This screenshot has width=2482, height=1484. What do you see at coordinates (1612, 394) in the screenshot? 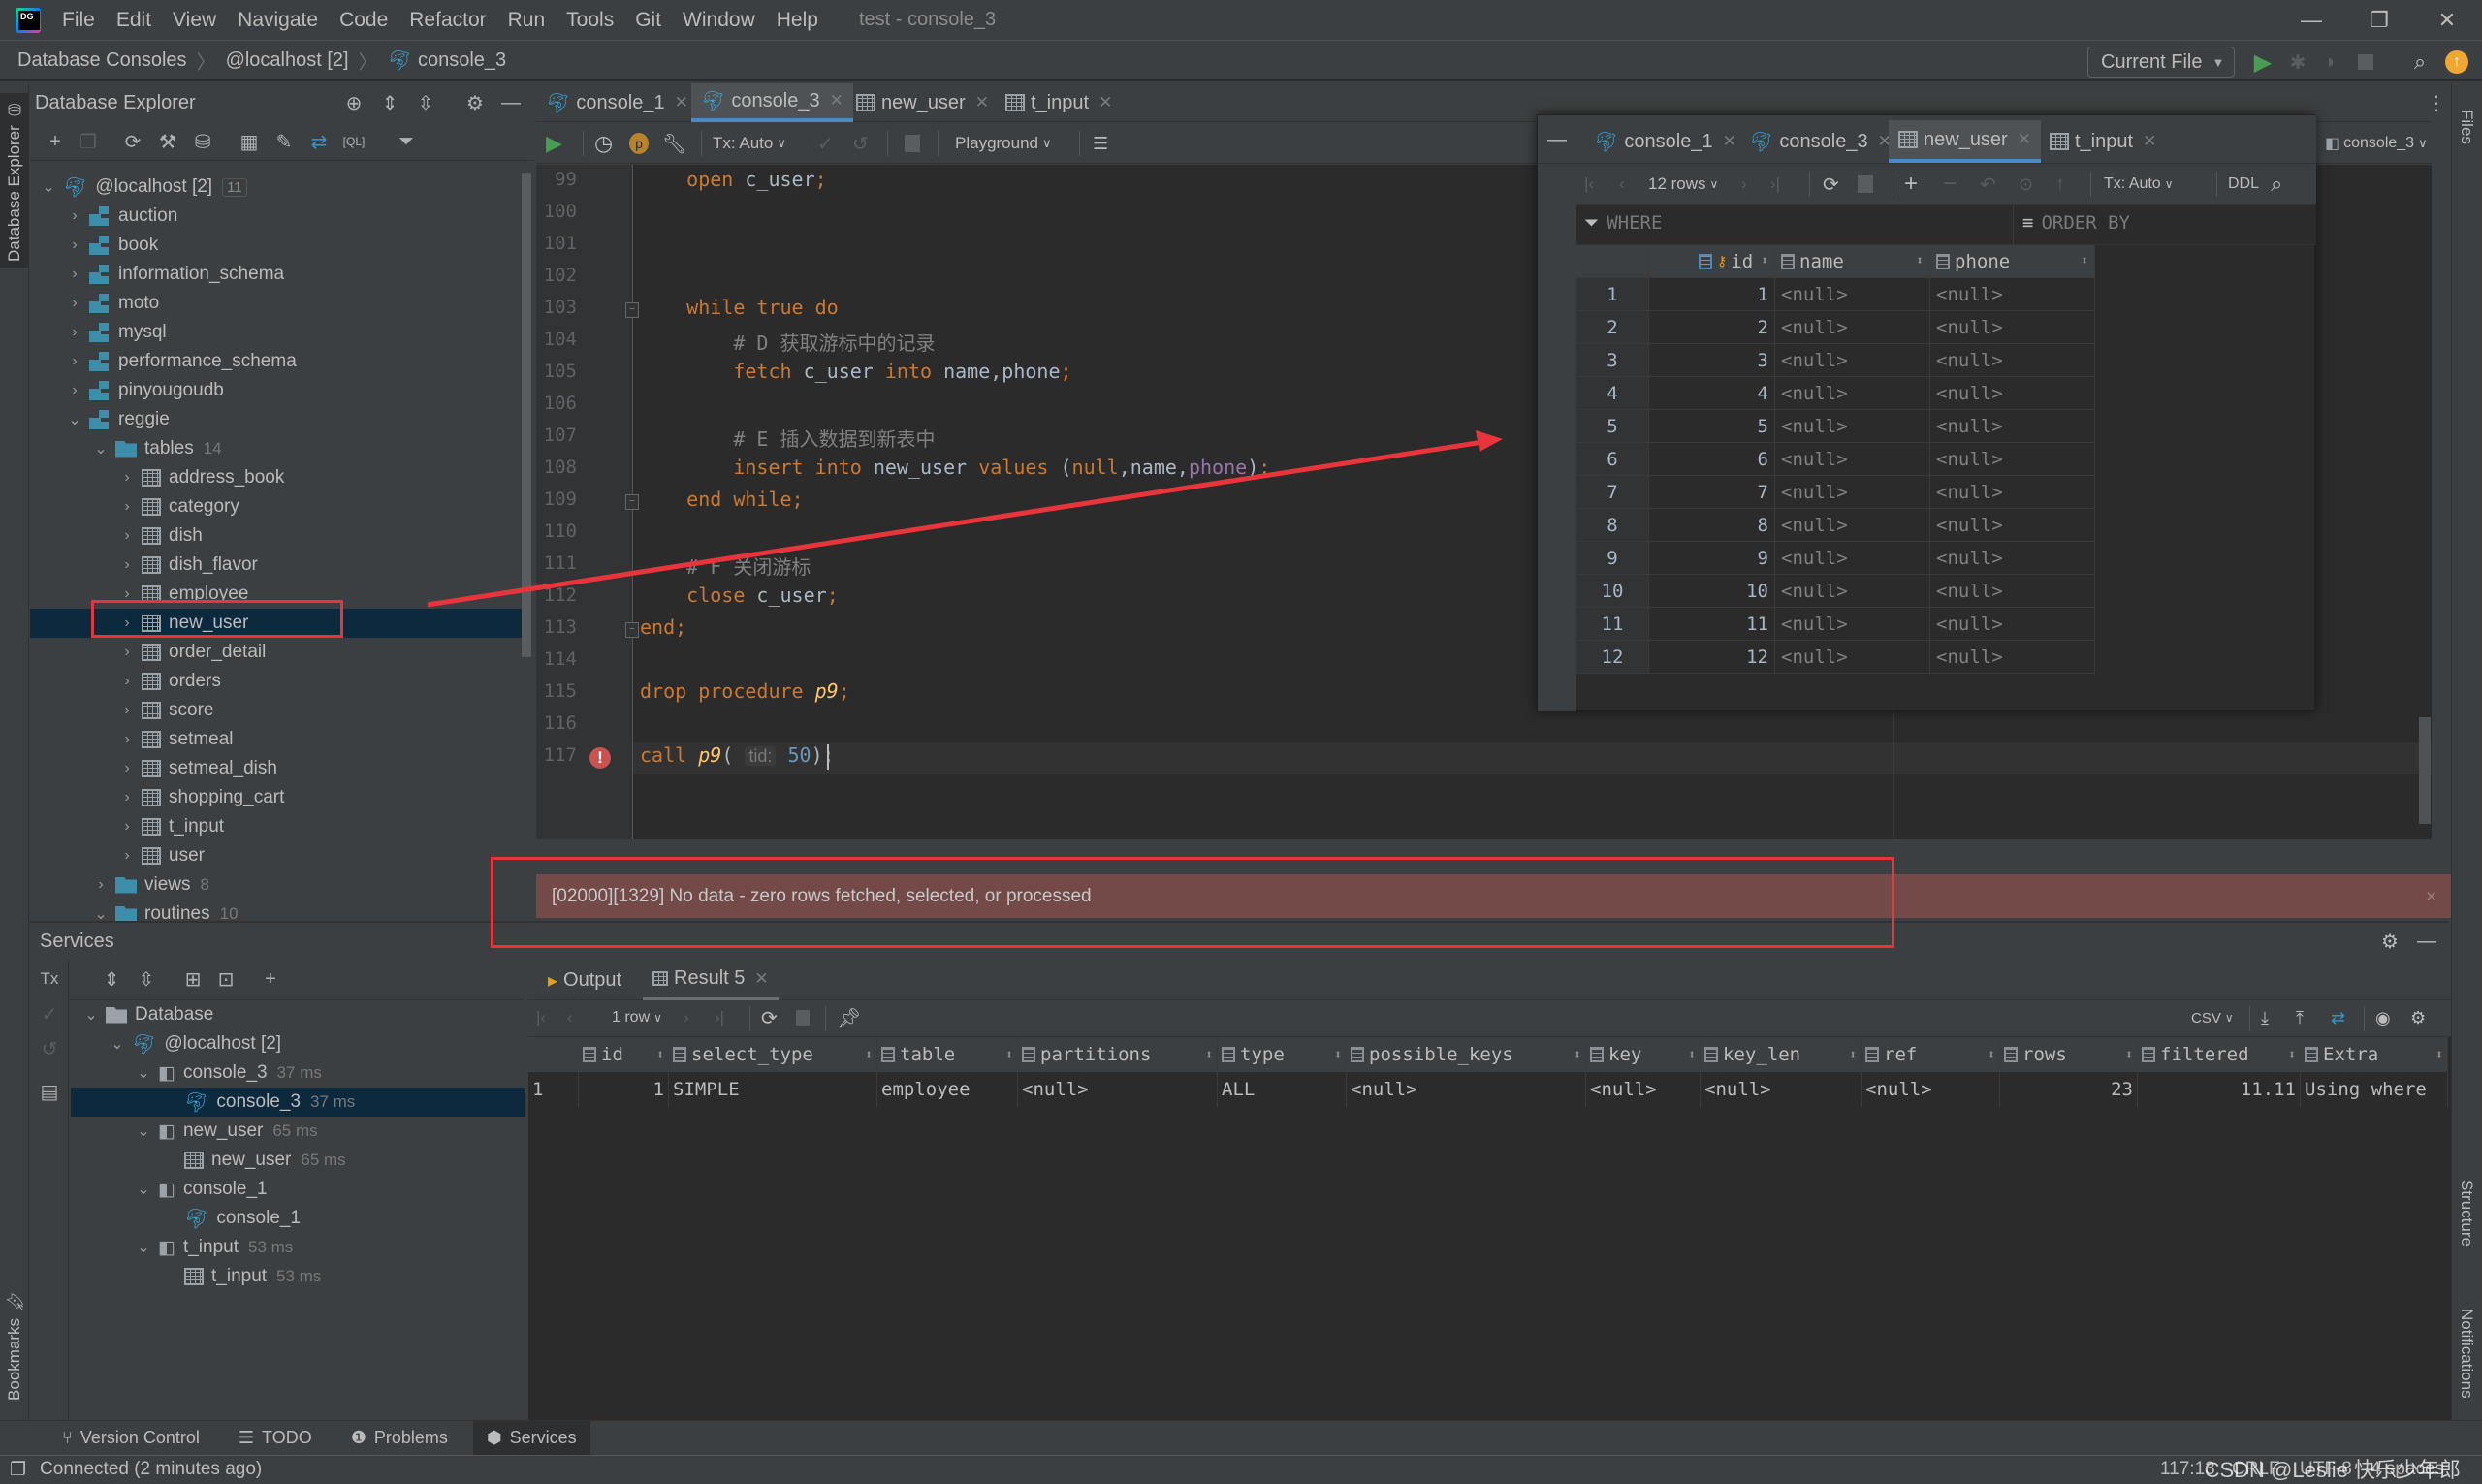
I see `row-number: 4` at bounding box center [1612, 394].